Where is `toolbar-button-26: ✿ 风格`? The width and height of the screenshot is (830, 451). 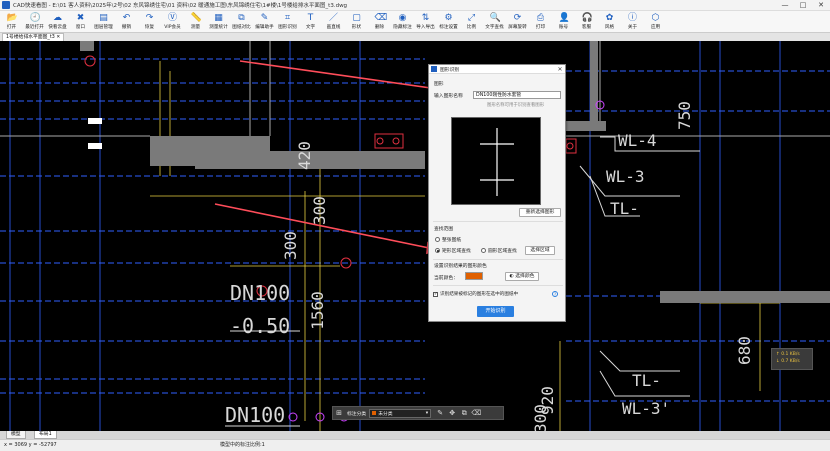
toolbar-button-26: ✿ 风格 is located at coordinates (609, 22).